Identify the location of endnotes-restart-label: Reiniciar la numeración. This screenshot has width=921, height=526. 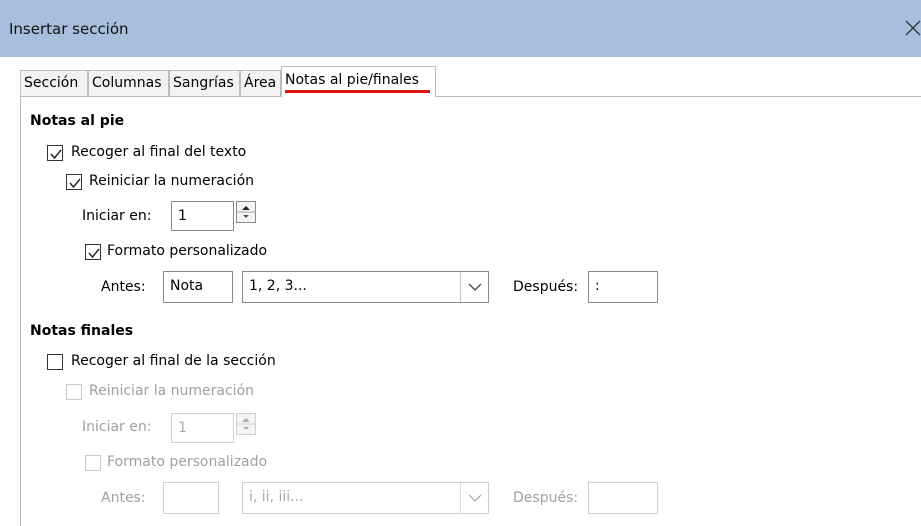
(172, 391).